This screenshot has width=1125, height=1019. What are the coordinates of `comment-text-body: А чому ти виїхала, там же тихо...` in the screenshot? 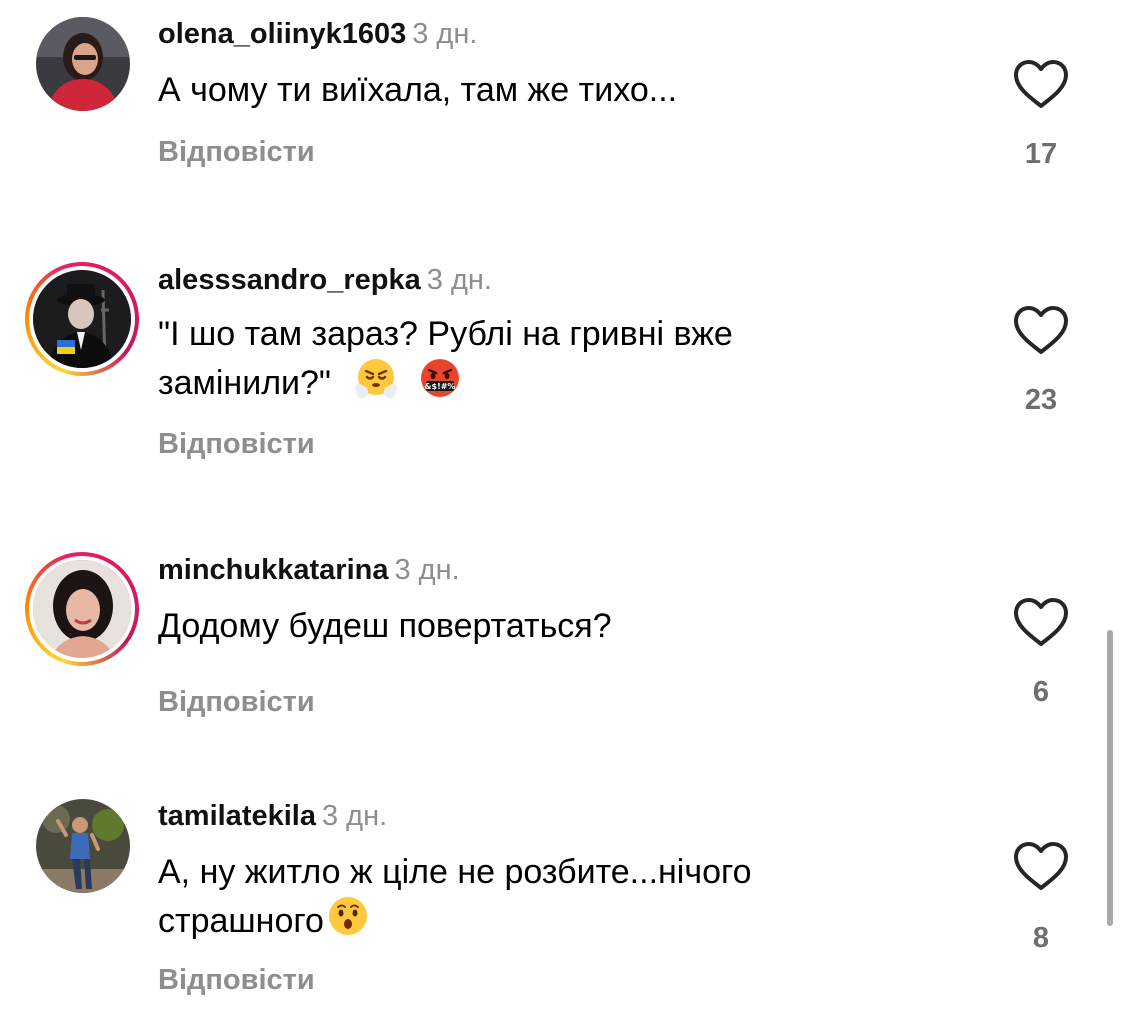 It's located at (418, 90).